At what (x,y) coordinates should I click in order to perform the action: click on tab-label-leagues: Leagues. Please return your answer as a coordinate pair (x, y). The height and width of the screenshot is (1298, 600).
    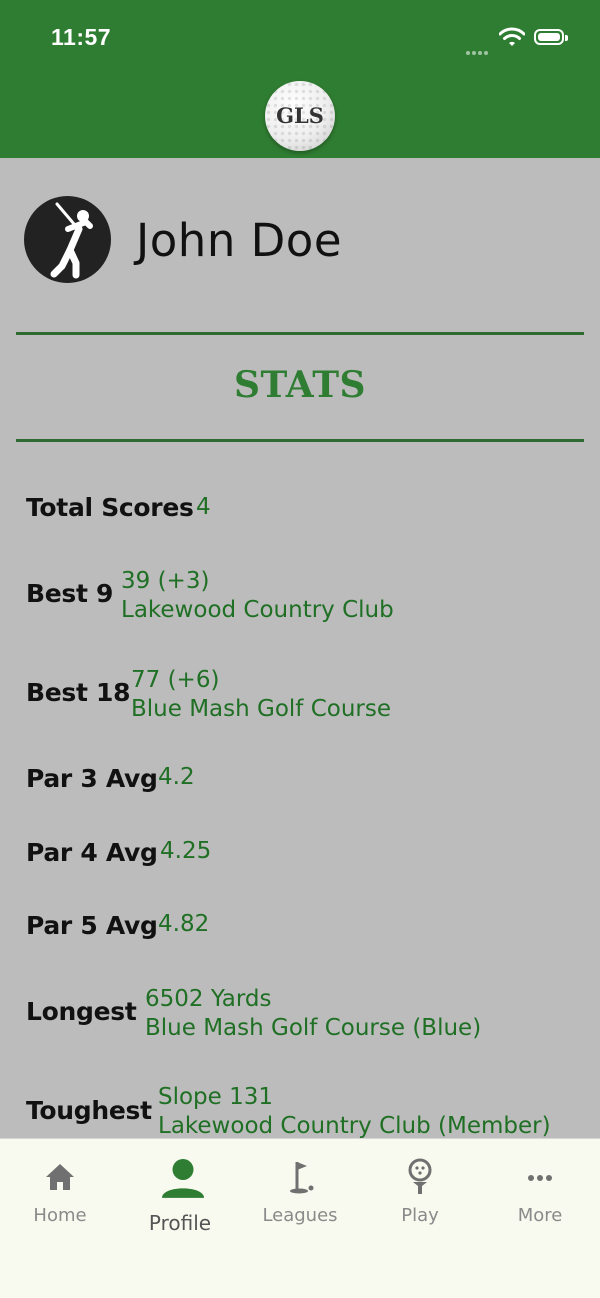
    Looking at the image, I should click on (300, 1215).